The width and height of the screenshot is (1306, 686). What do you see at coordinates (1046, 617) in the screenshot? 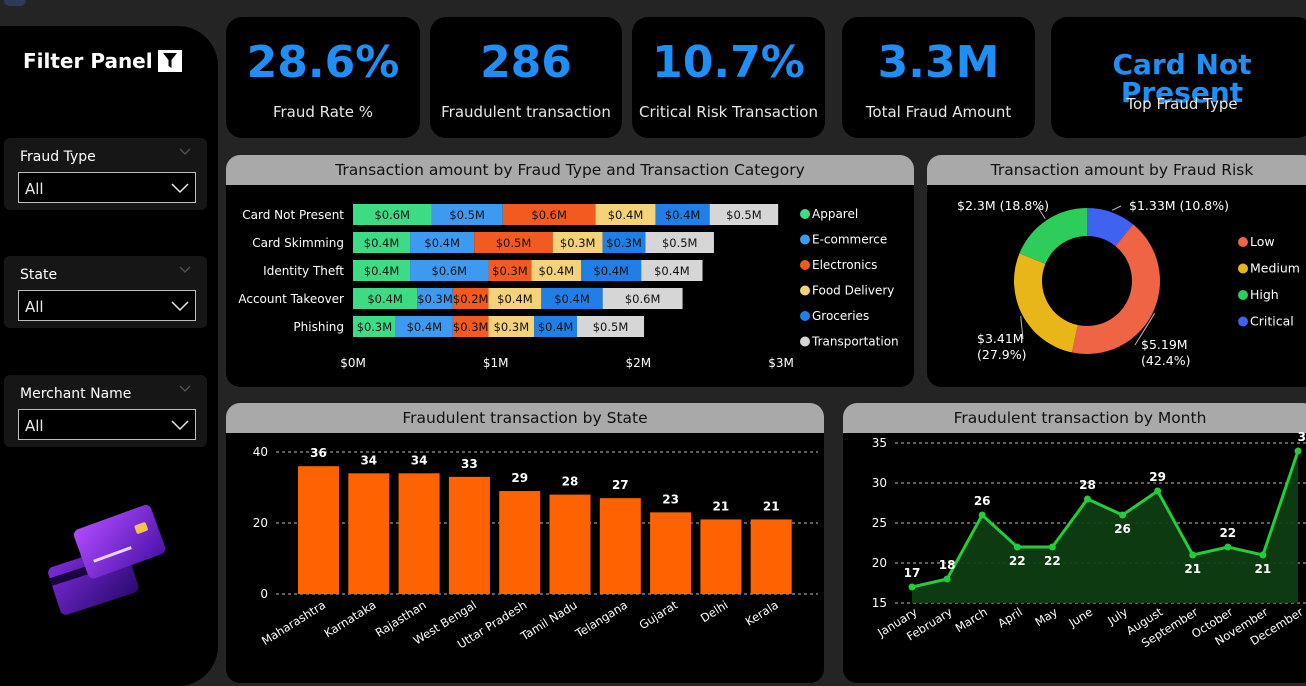
I see `x-tick-label: May` at bounding box center [1046, 617].